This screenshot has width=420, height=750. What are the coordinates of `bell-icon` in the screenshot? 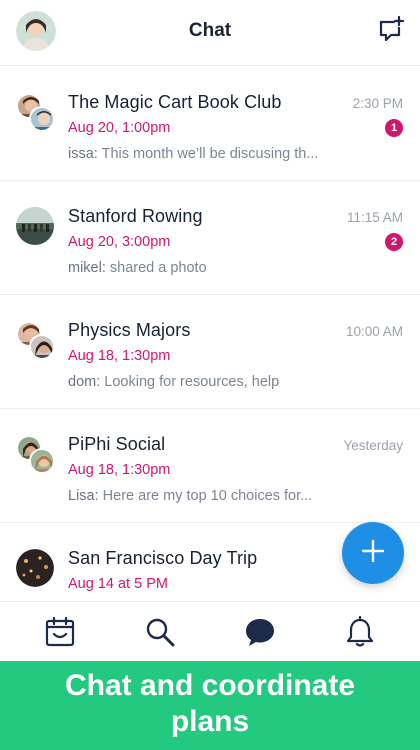 It's located at (360, 631).